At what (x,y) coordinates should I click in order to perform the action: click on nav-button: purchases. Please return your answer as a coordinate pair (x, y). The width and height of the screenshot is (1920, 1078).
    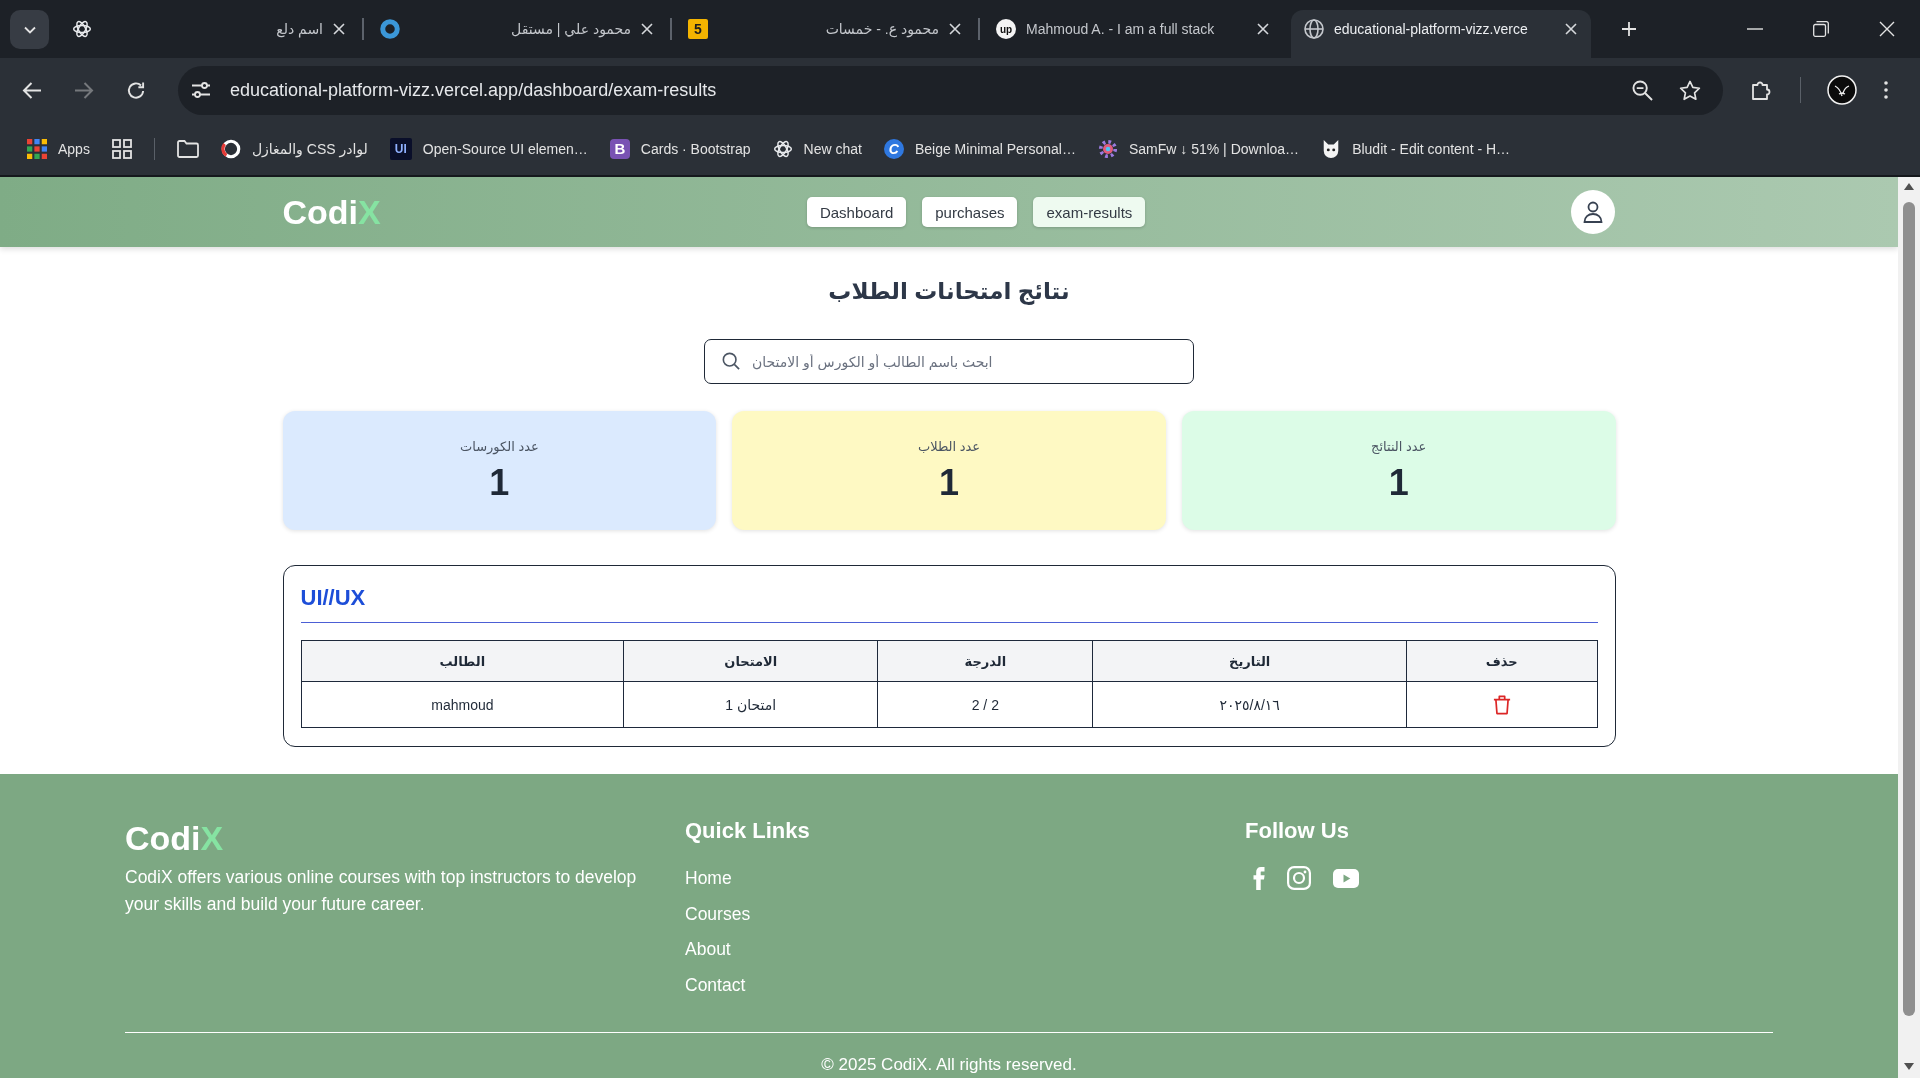
    Looking at the image, I should click on (970, 212).